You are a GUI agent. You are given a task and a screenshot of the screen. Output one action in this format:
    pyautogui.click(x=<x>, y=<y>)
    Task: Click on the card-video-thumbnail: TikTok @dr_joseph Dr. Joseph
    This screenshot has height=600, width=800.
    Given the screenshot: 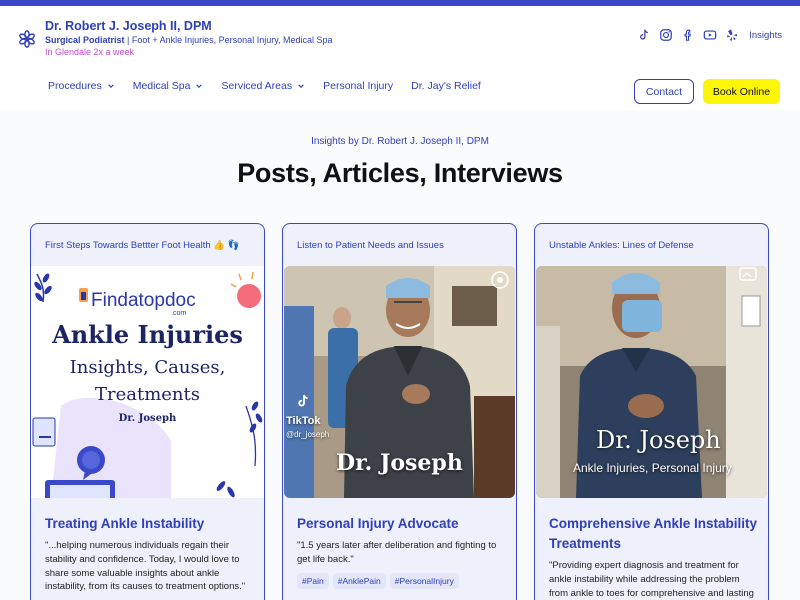 What is the action you would take?
    pyautogui.click(x=399, y=382)
    